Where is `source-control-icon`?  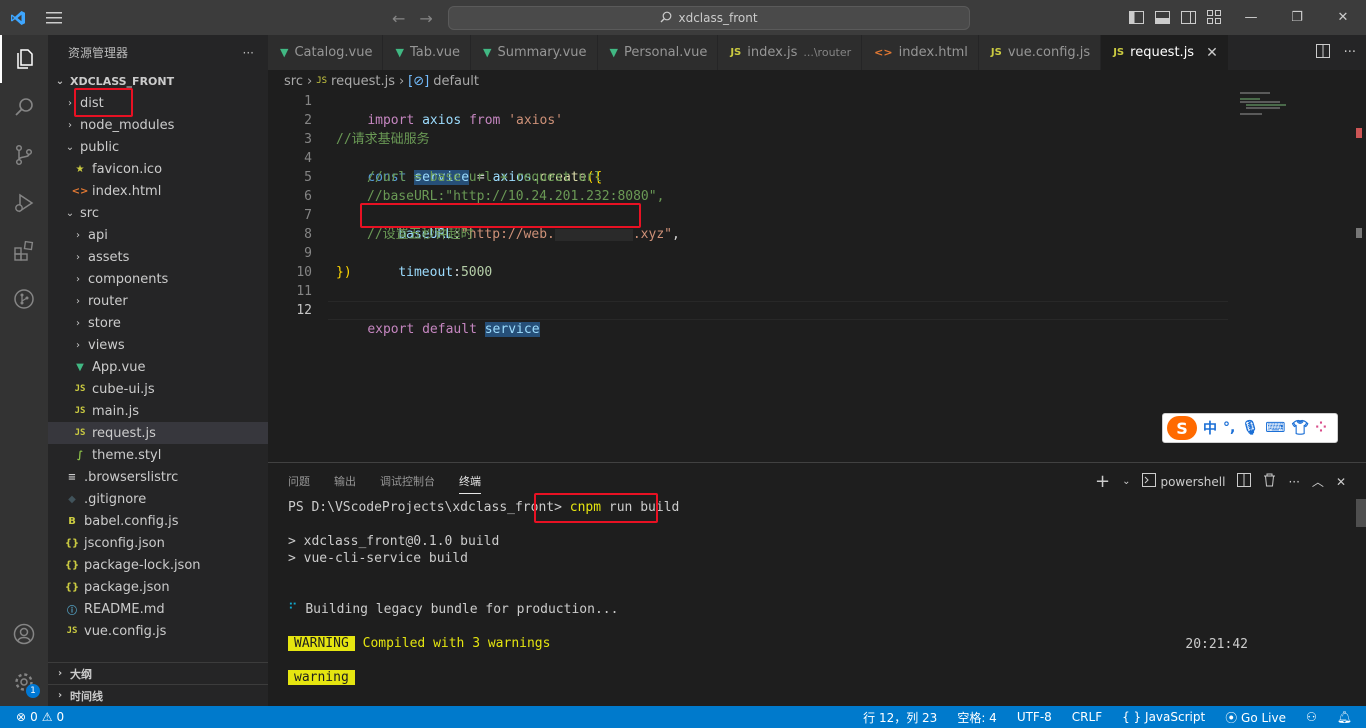 source-control-icon is located at coordinates (24, 155).